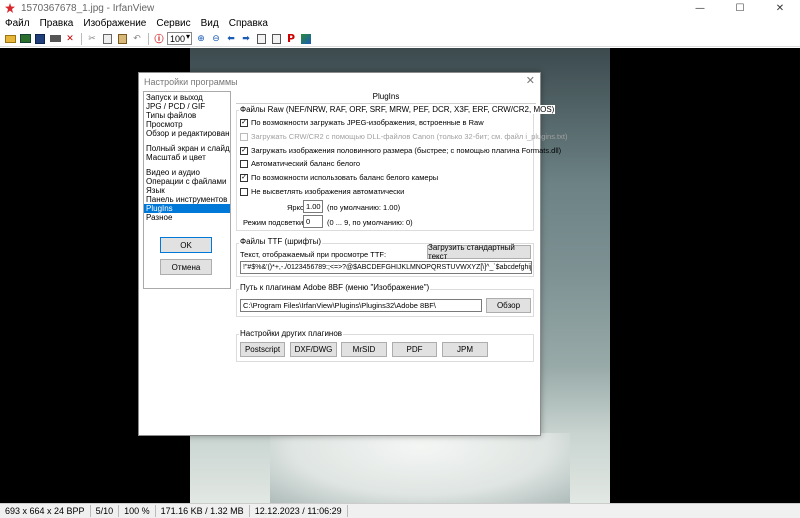 The image size is (800, 518). What do you see at coordinates (386, 96) in the screenshot?
I see `panel-title: PlugIns` at bounding box center [386, 96].